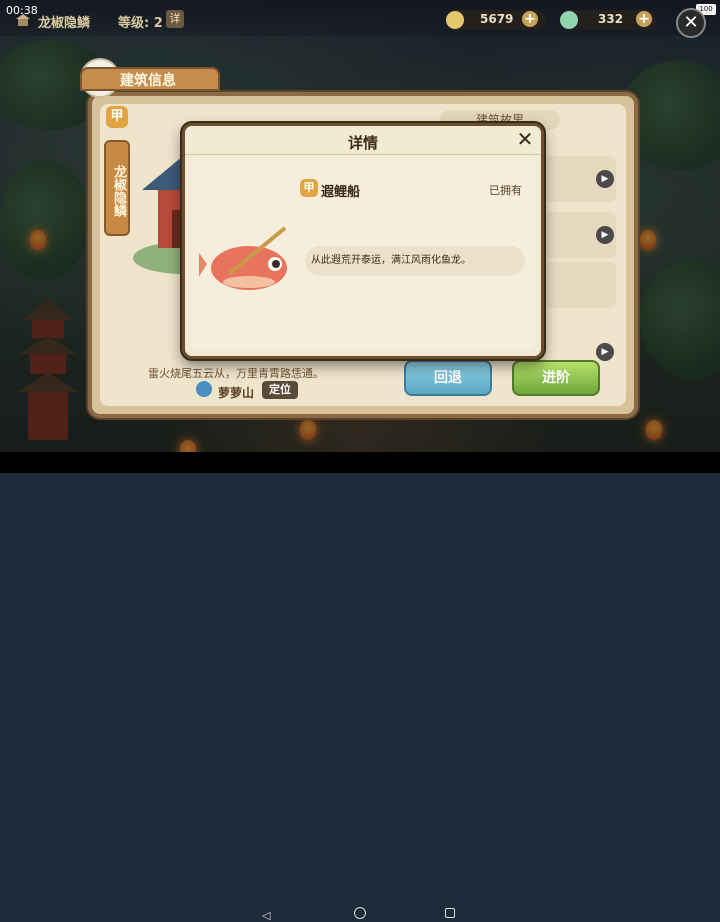 Image resolution: width=720 pixels, height=922 pixels. What do you see at coordinates (691, 23) in the screenshot?
I see `close-button: ✕` at bounding box center [691, 23].